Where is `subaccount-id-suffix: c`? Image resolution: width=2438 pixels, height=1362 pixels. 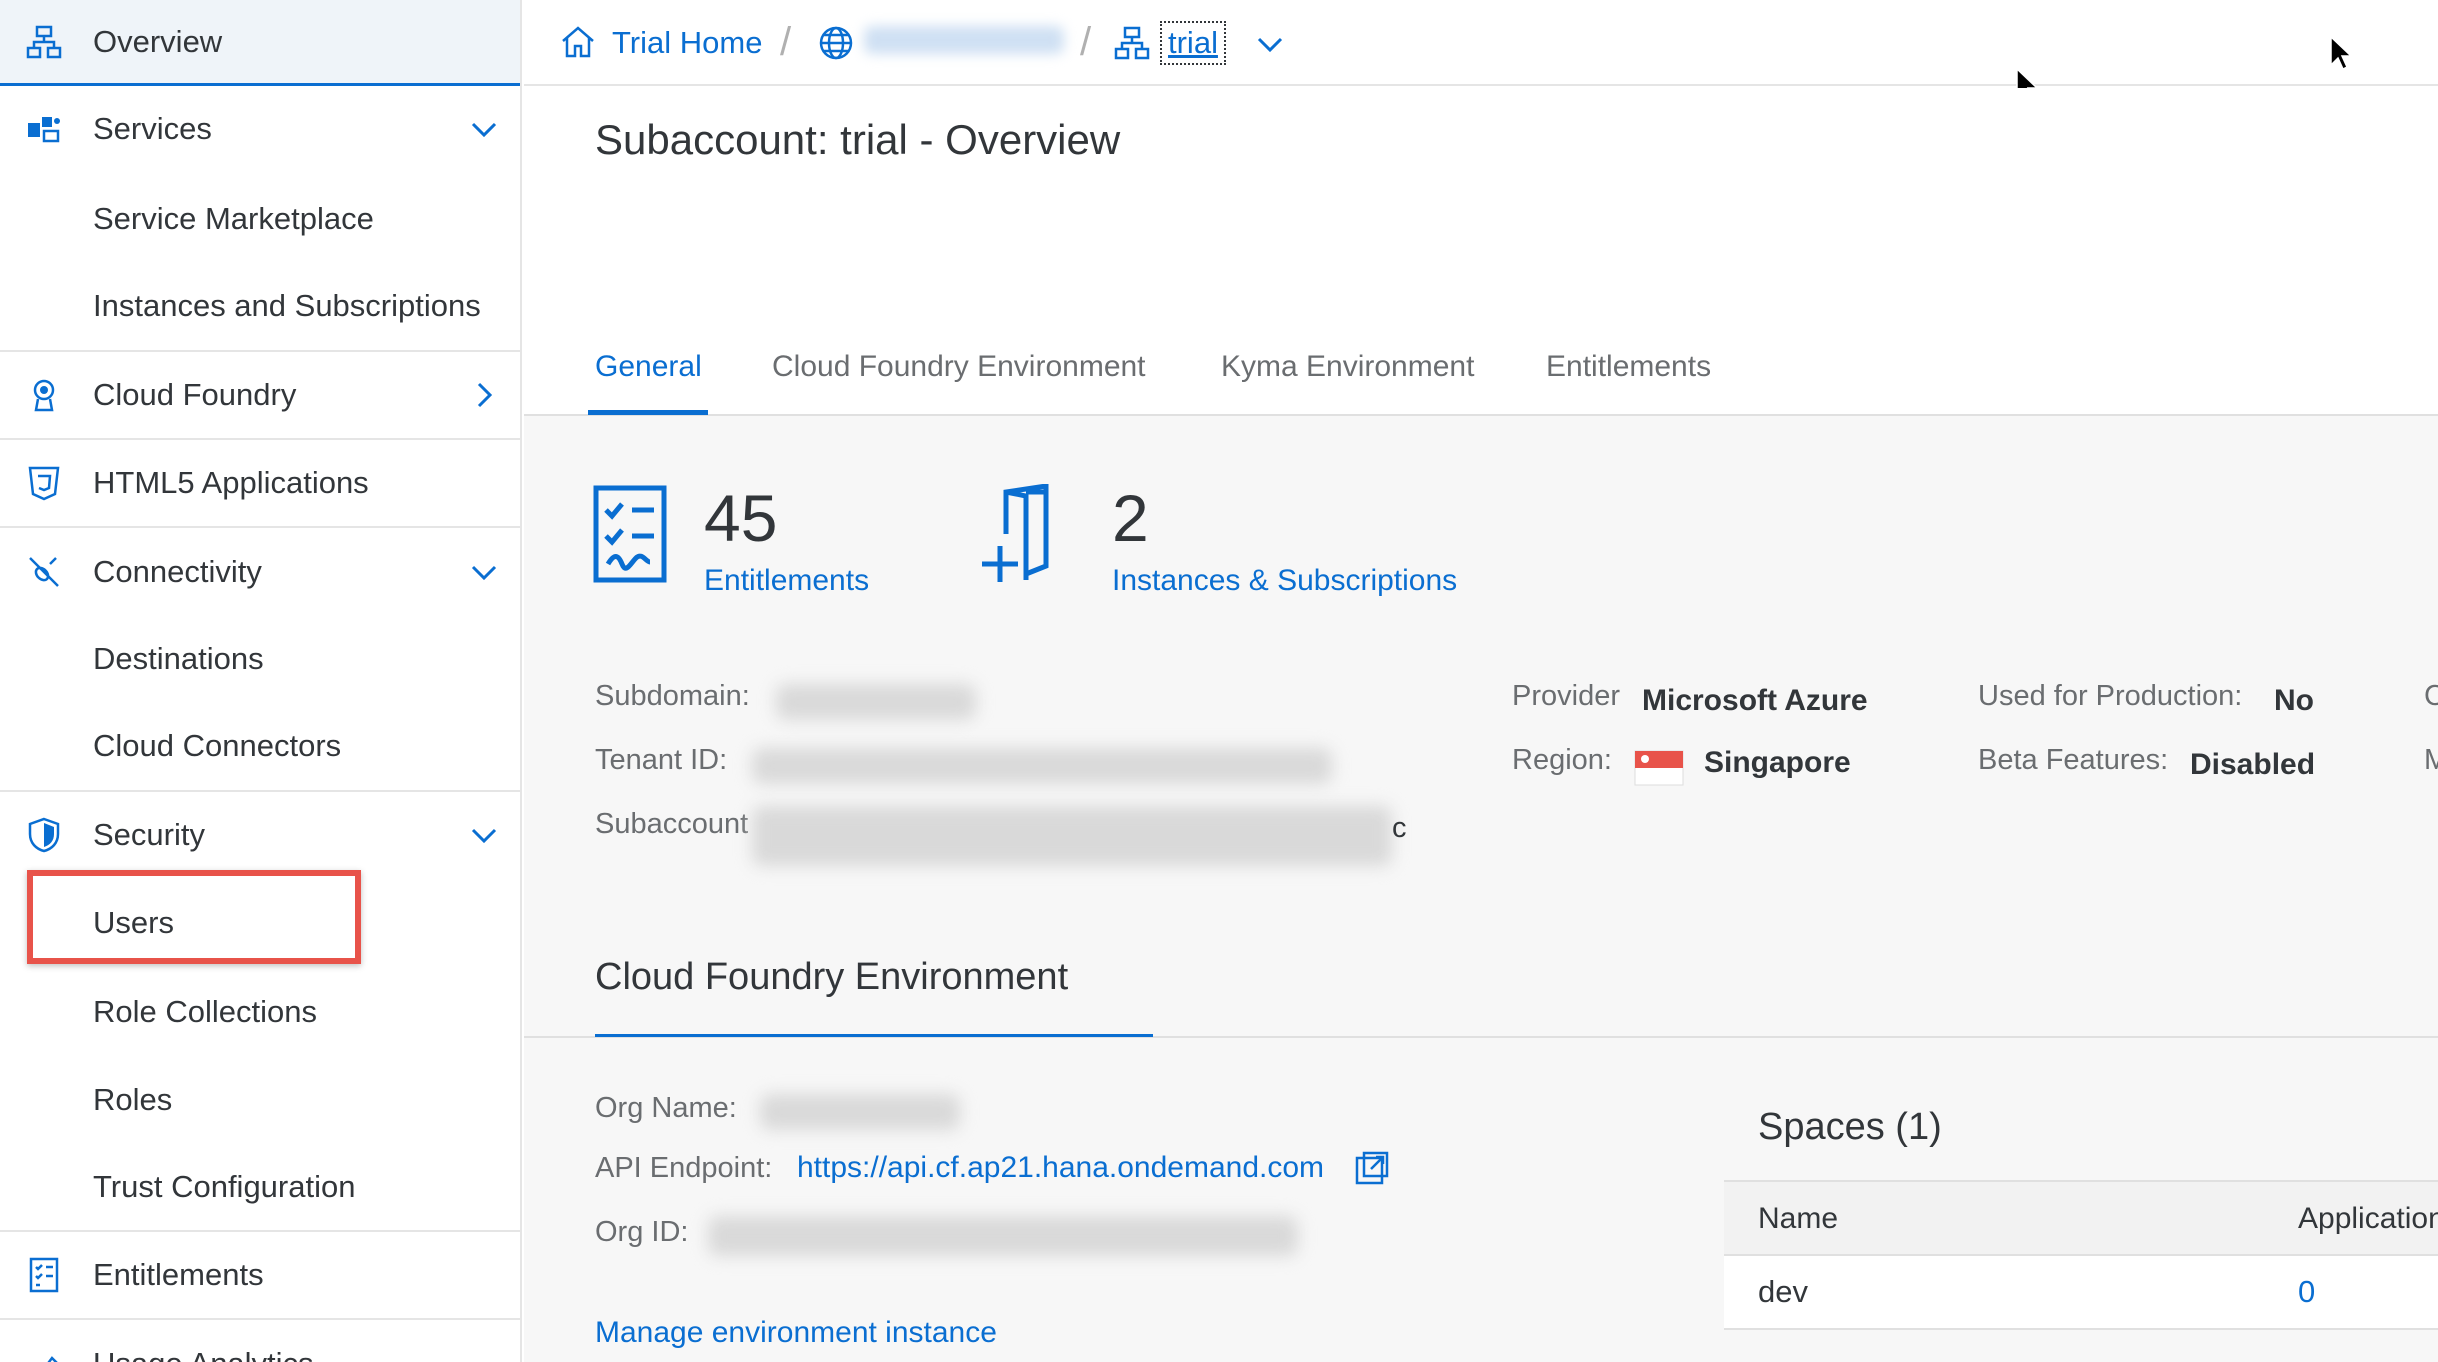 subaccount-id-suffix: c is located at coordinates (1399, 828).